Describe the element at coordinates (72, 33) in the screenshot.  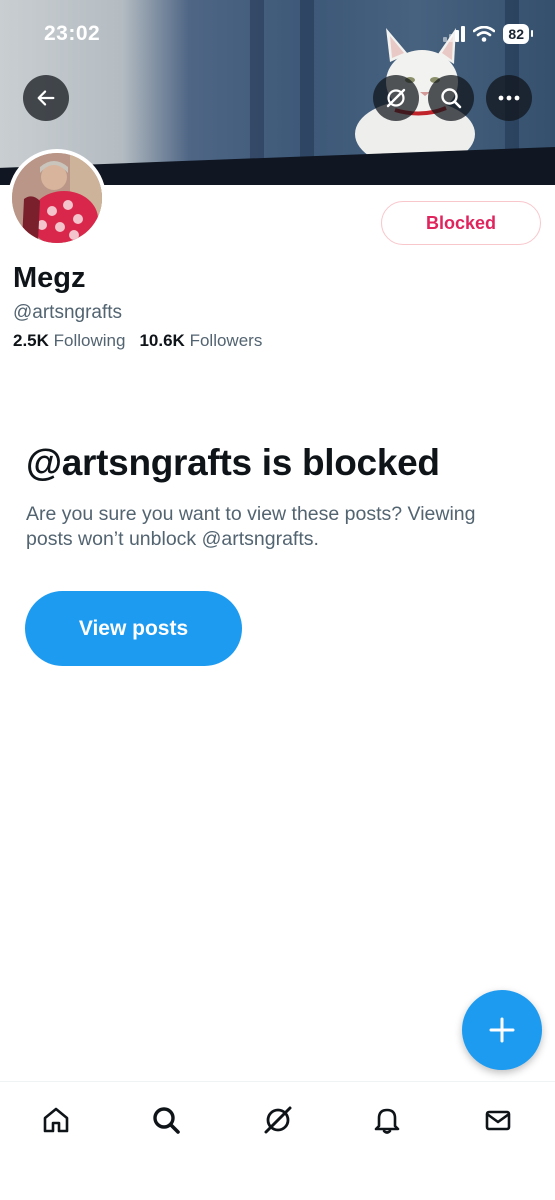
I see `status-time: 23:02` at that location.